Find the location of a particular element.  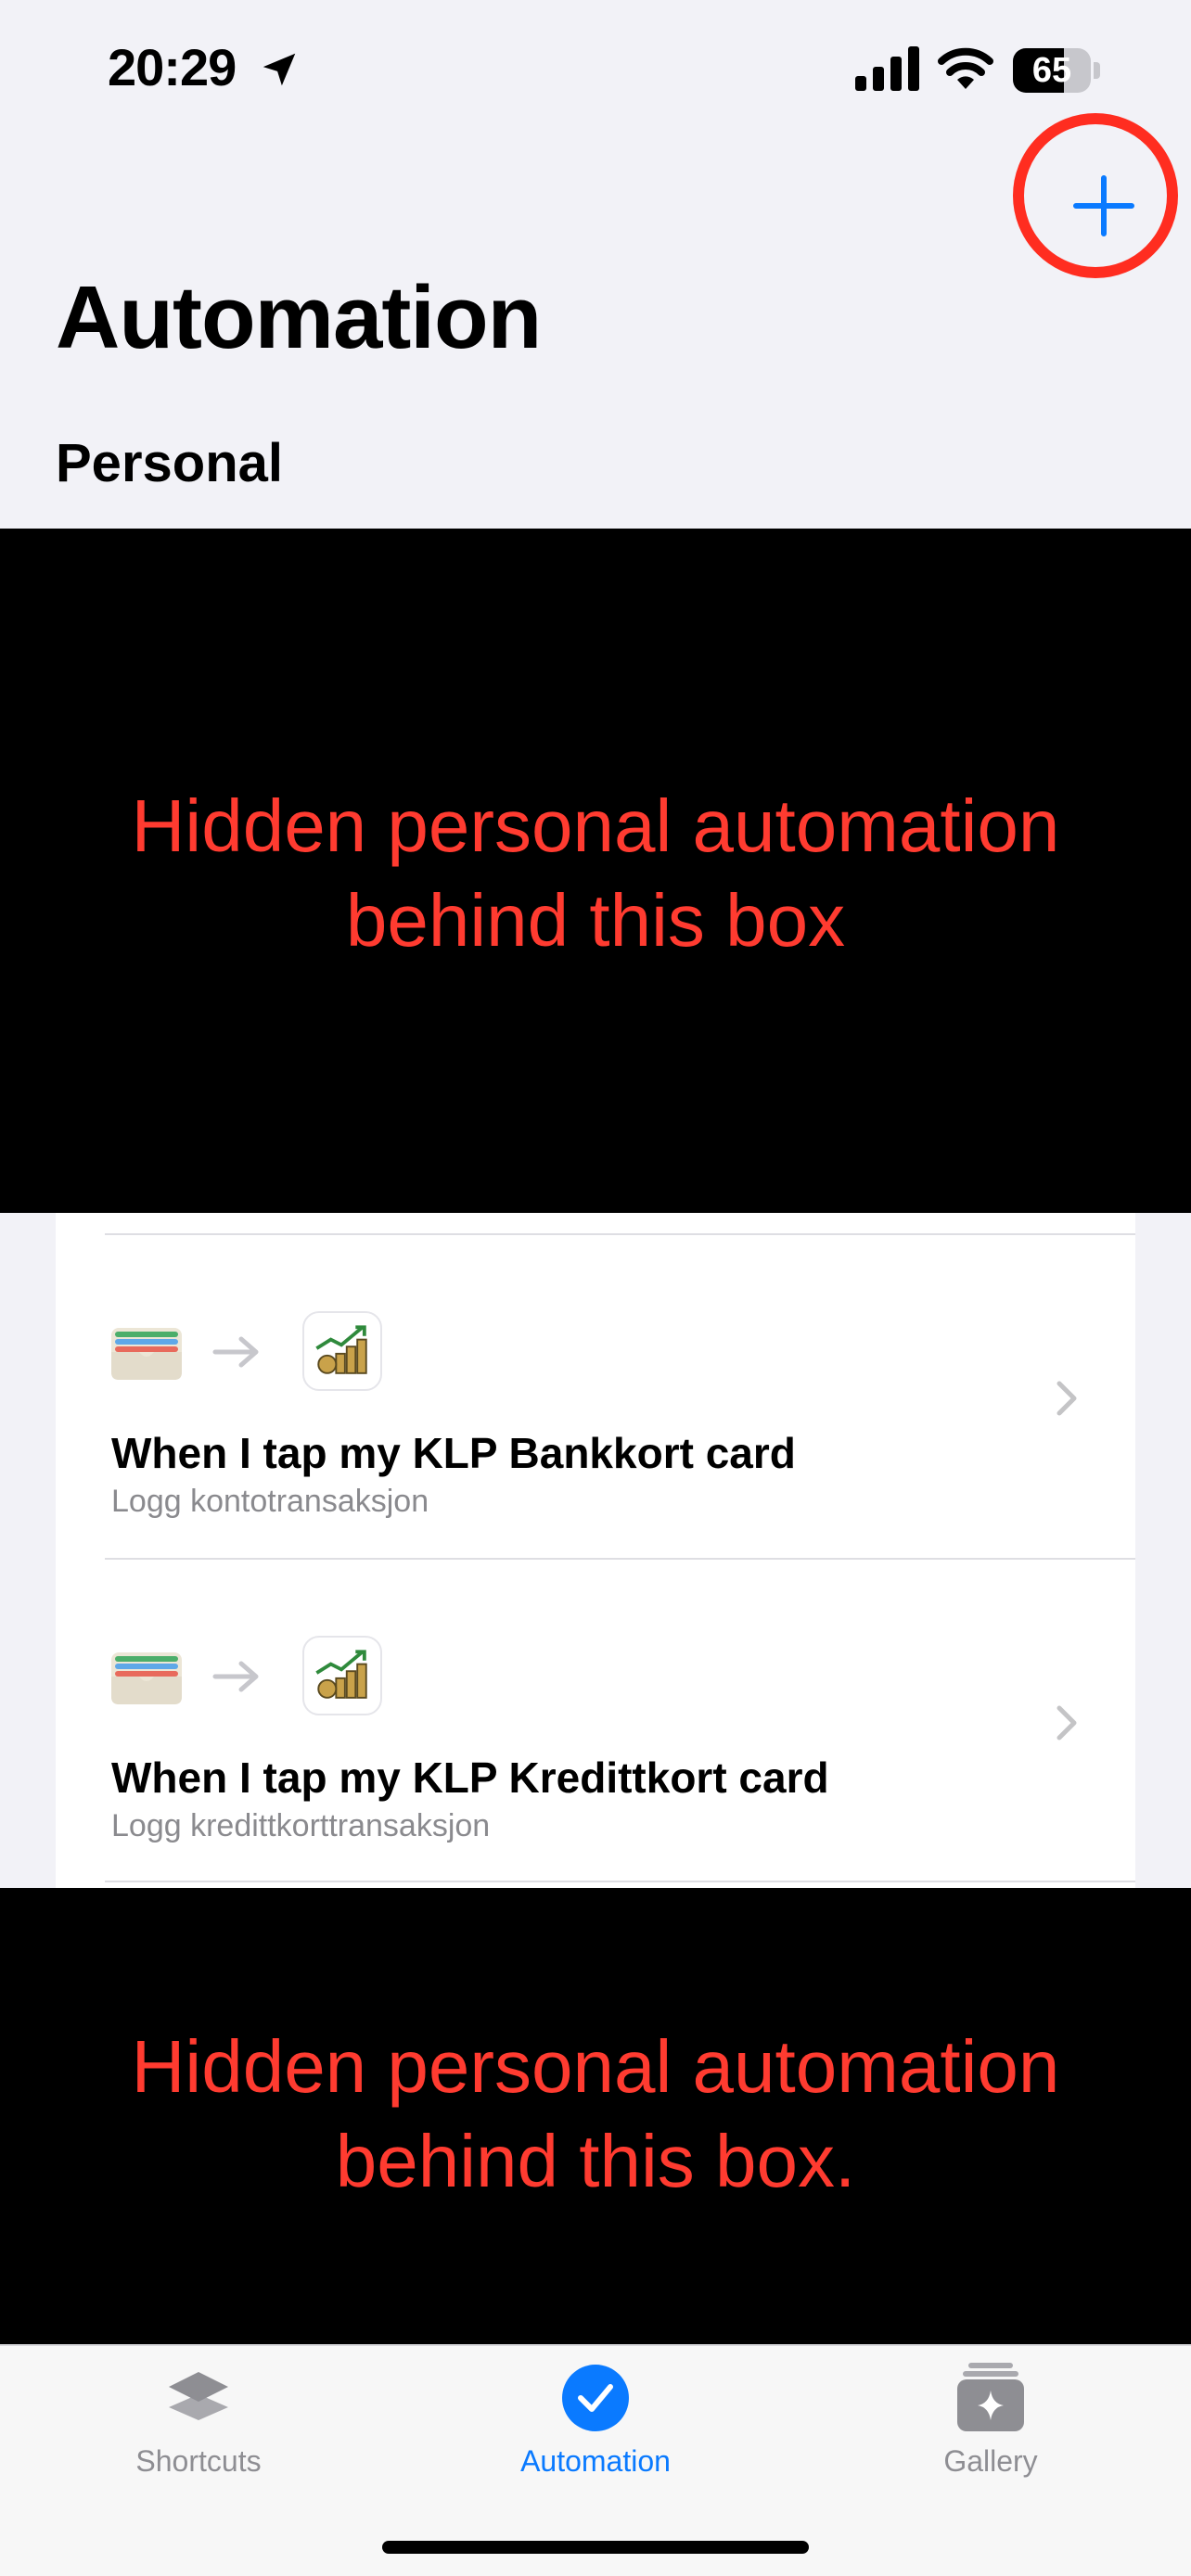

status-time: 20:29 is located at coordinates (172, 67).